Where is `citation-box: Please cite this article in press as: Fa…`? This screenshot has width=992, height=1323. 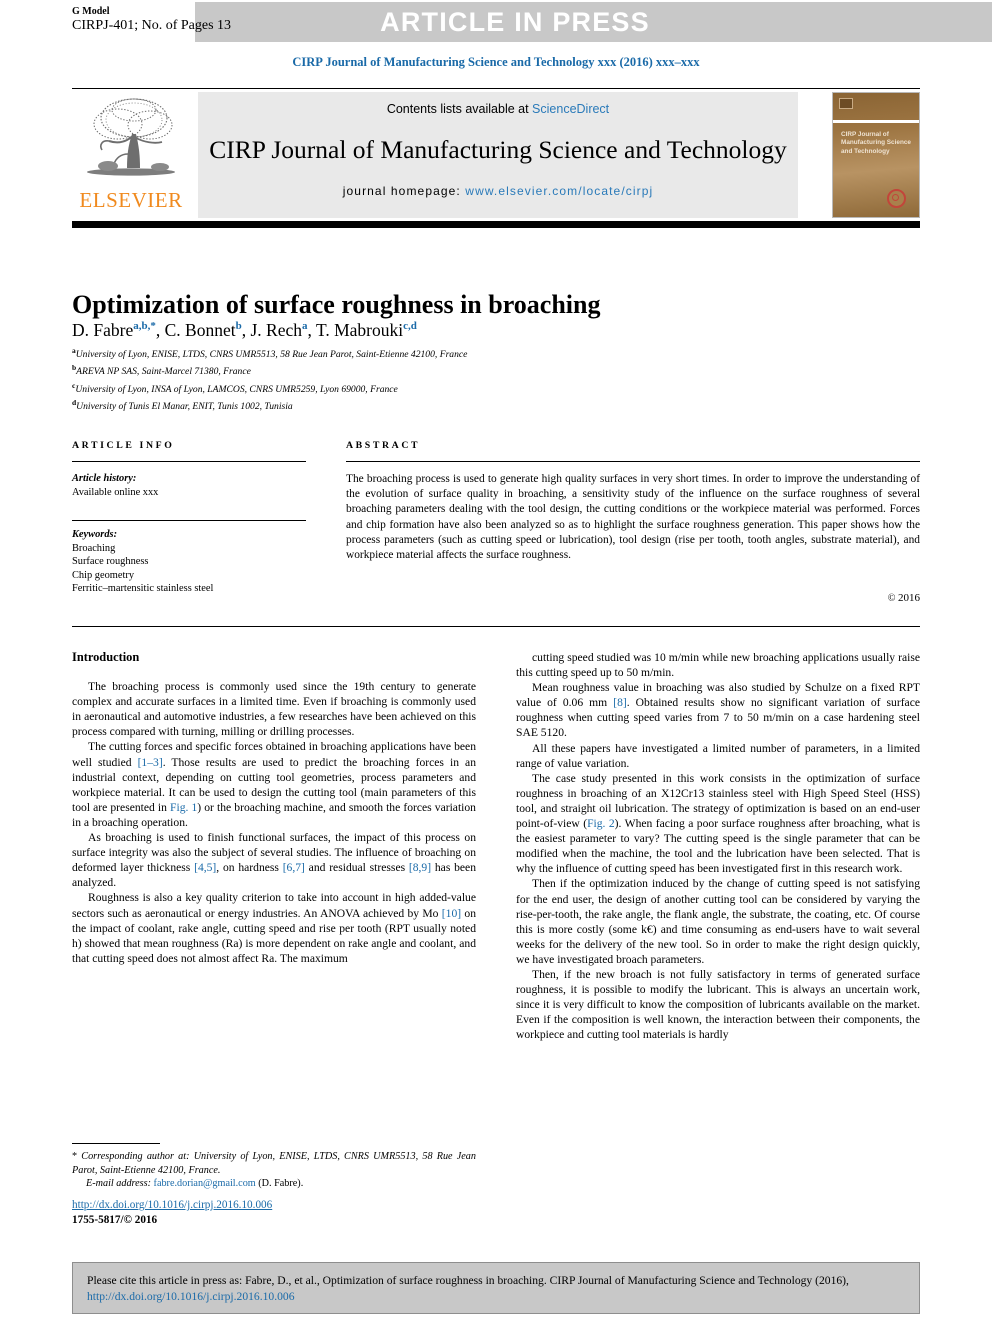
citation-box: Please cite this article in press as: Fa… is located at coordinates (496, 1288).